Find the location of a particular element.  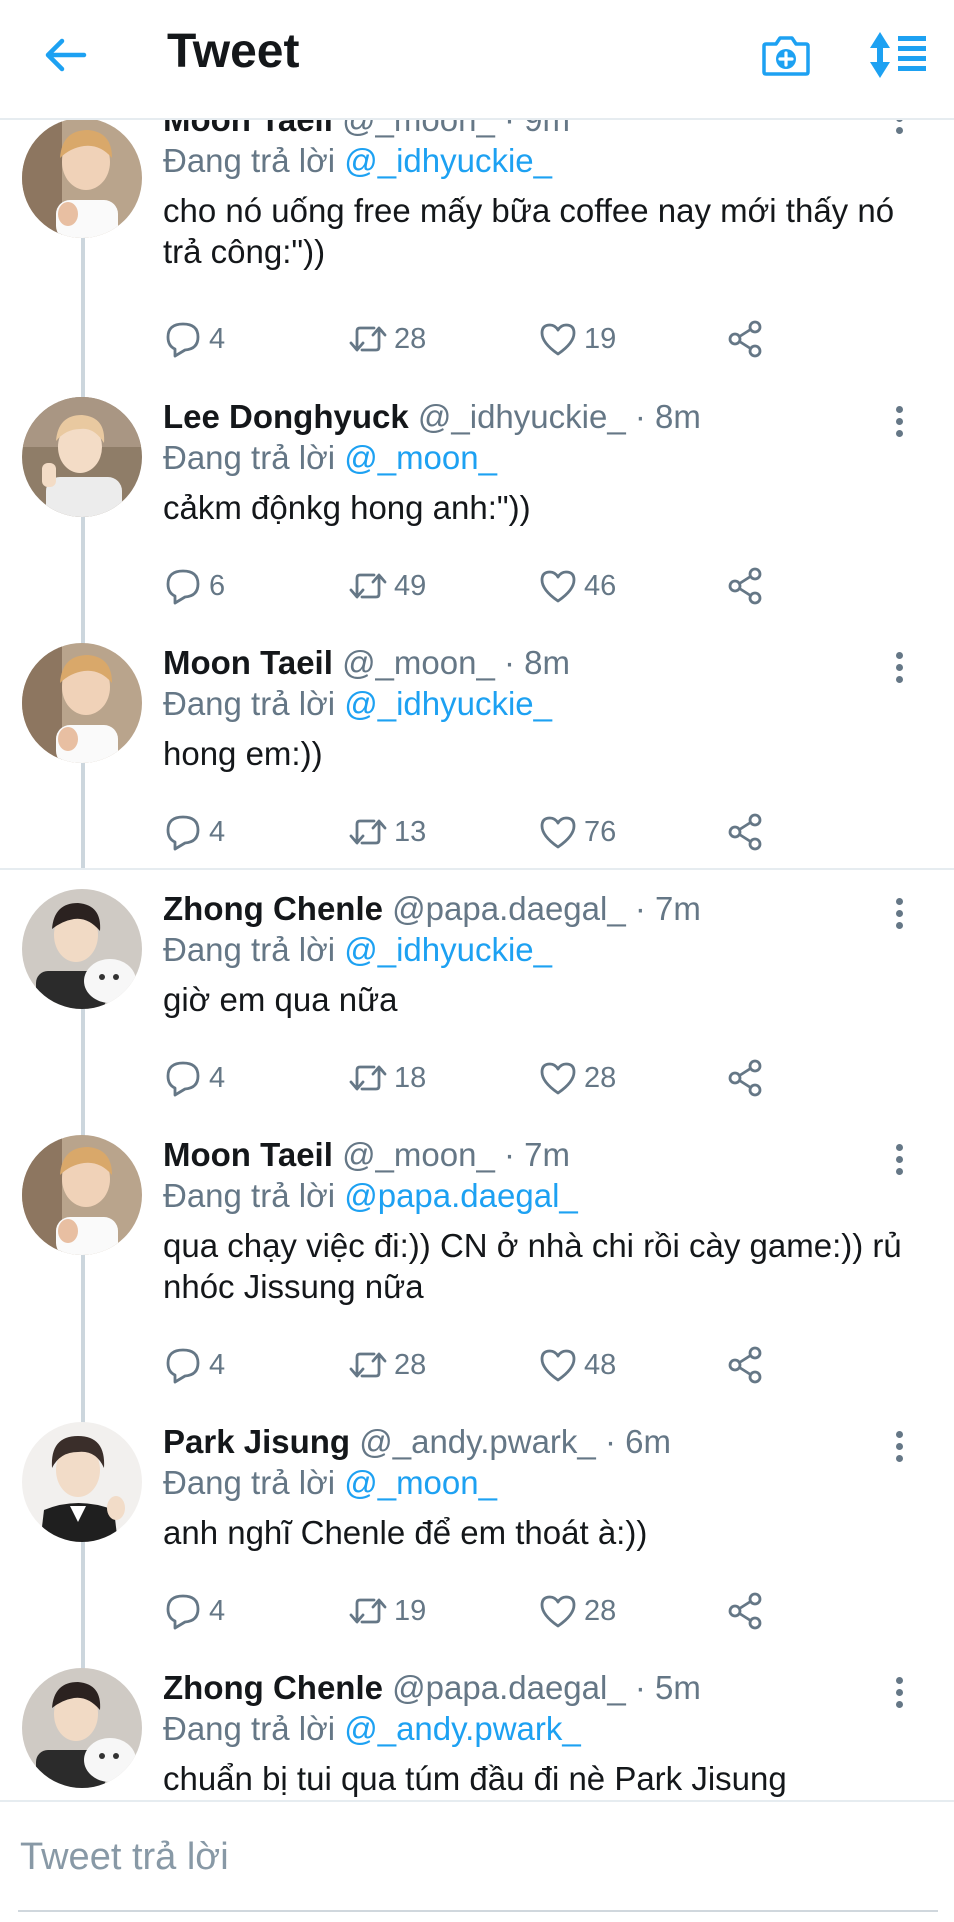

retweet-button: 13 is located at coordinates (387, 832).